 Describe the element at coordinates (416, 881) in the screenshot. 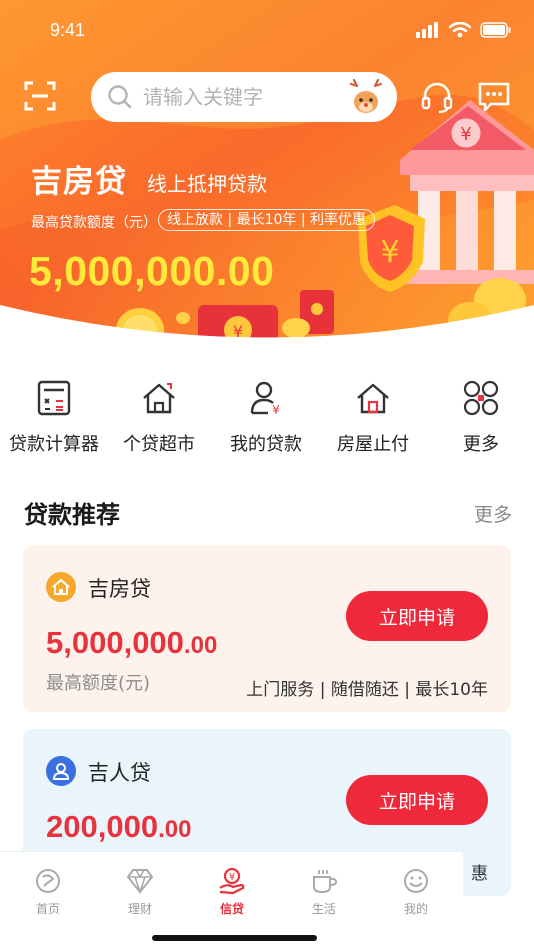

I see `smile-tab-icon` at that location.